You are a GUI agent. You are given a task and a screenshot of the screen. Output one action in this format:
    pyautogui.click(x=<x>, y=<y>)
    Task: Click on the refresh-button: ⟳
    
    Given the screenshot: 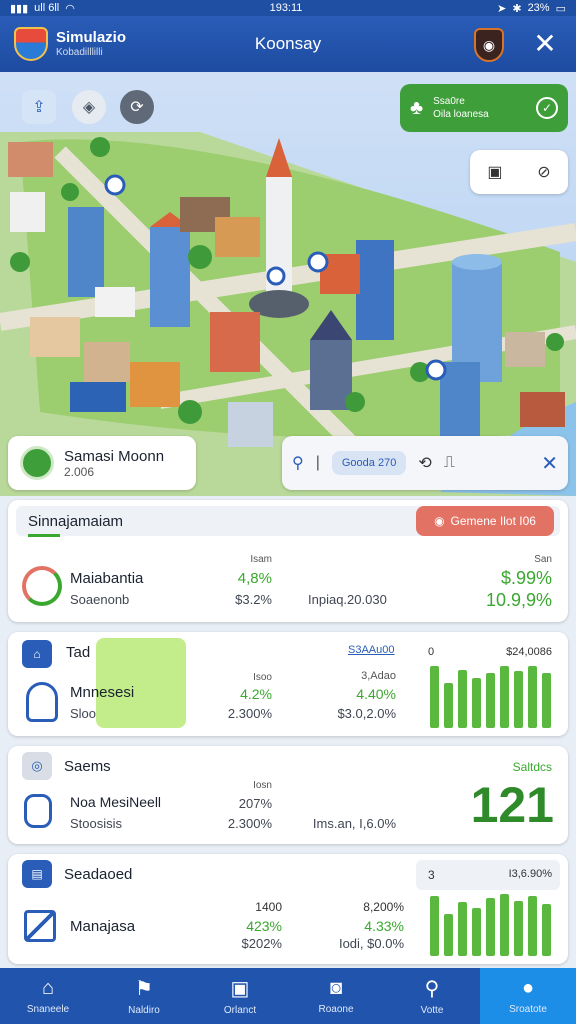 What is the action you would take?
    pyautogui.click(x=137, y=107)
    